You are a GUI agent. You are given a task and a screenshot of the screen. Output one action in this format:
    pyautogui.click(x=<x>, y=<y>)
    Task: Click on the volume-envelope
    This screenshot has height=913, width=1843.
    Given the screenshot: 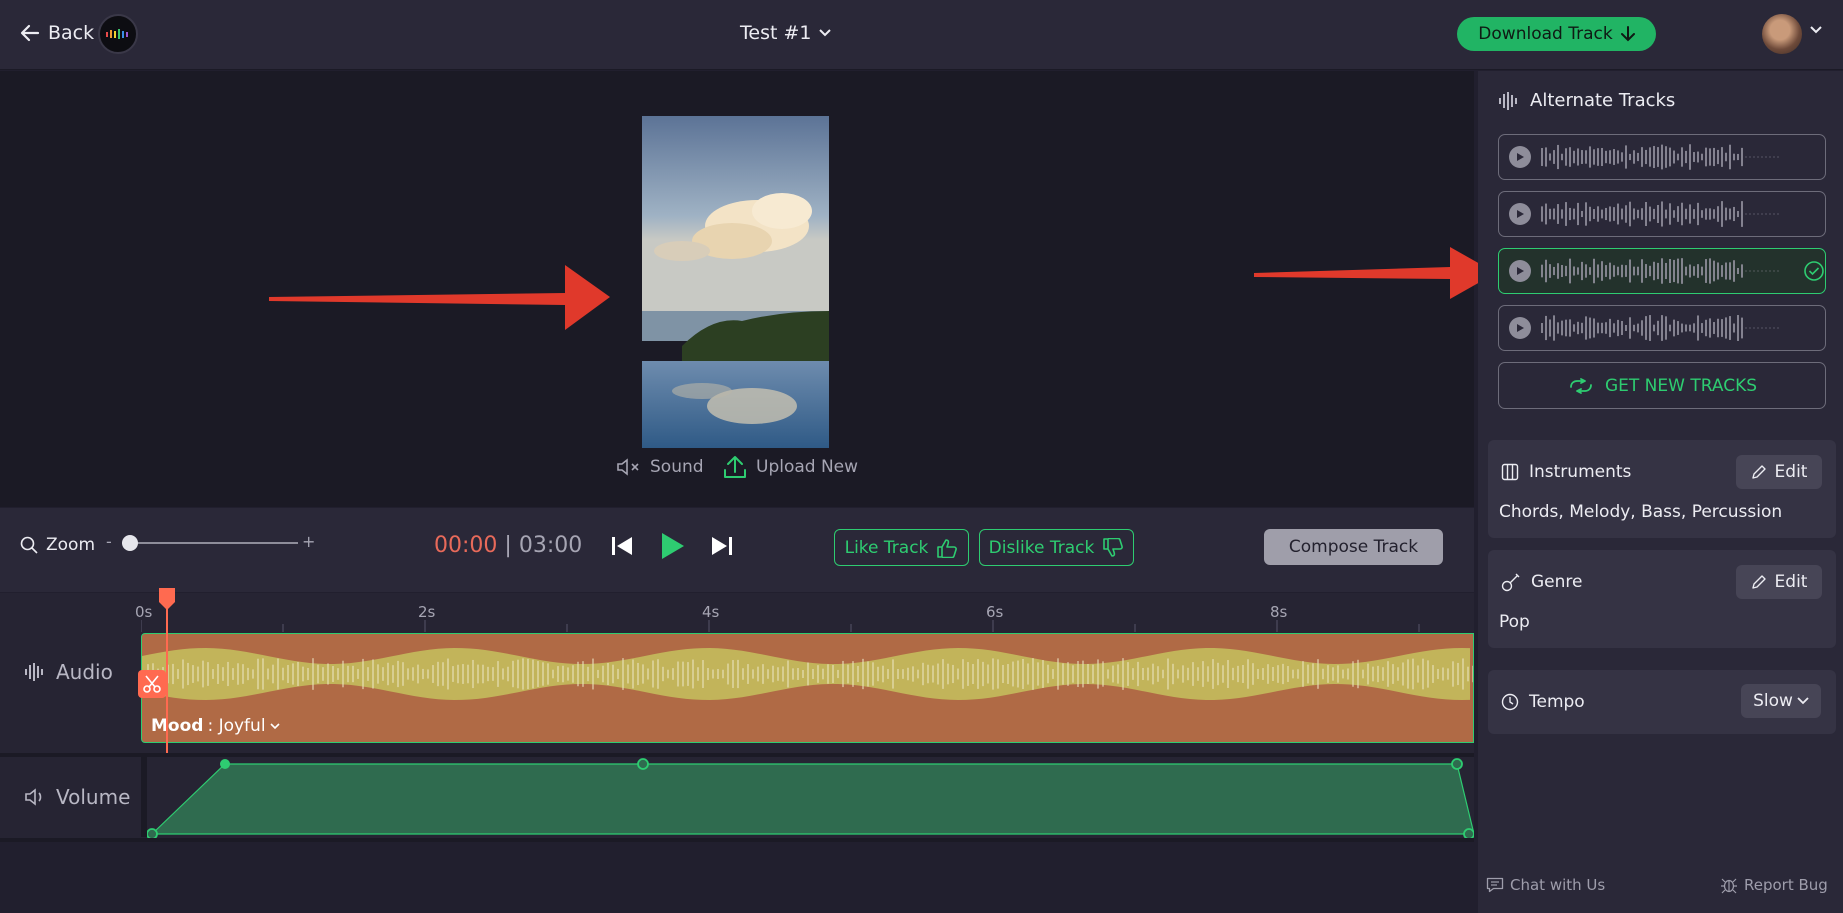 What is the action you would take?
    pyautogui.click(x=810, y=798)
    